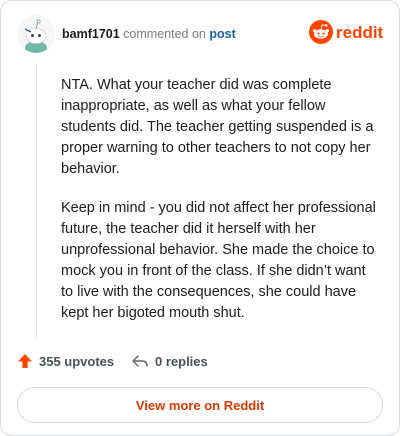 The height and width of the screenshot is (436, 400). I want to click on upvotes-count: 355 upvotes, so click(77, 361).